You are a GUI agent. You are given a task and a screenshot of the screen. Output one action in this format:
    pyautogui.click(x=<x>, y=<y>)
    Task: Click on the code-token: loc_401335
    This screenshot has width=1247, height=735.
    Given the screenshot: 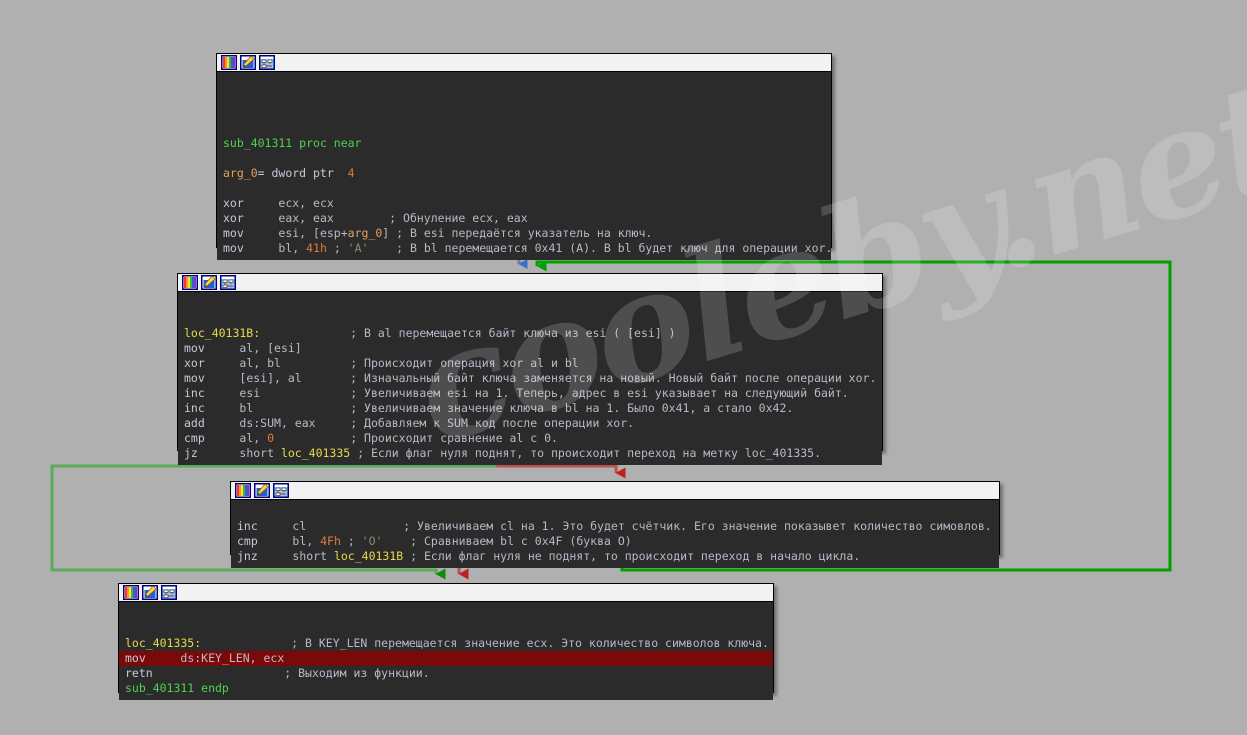 What is the action you would take?
    pyautogui.click(x=315, y=453)
    